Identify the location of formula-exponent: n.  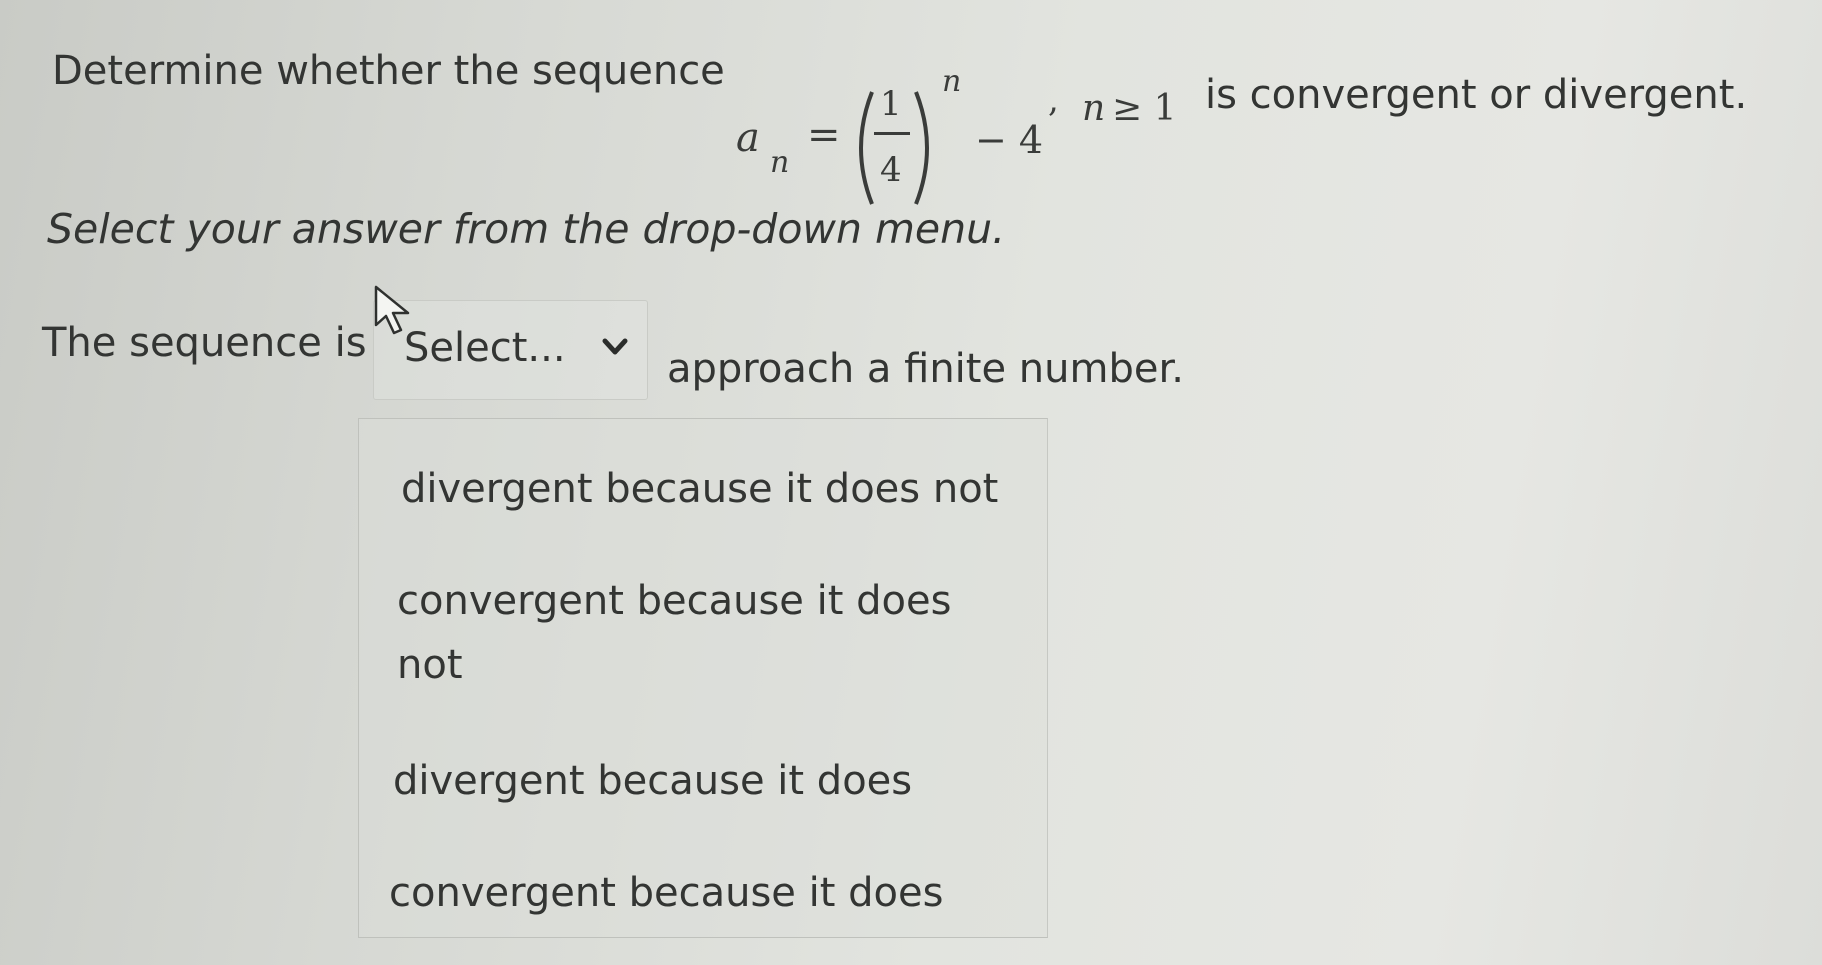
(952, 81).